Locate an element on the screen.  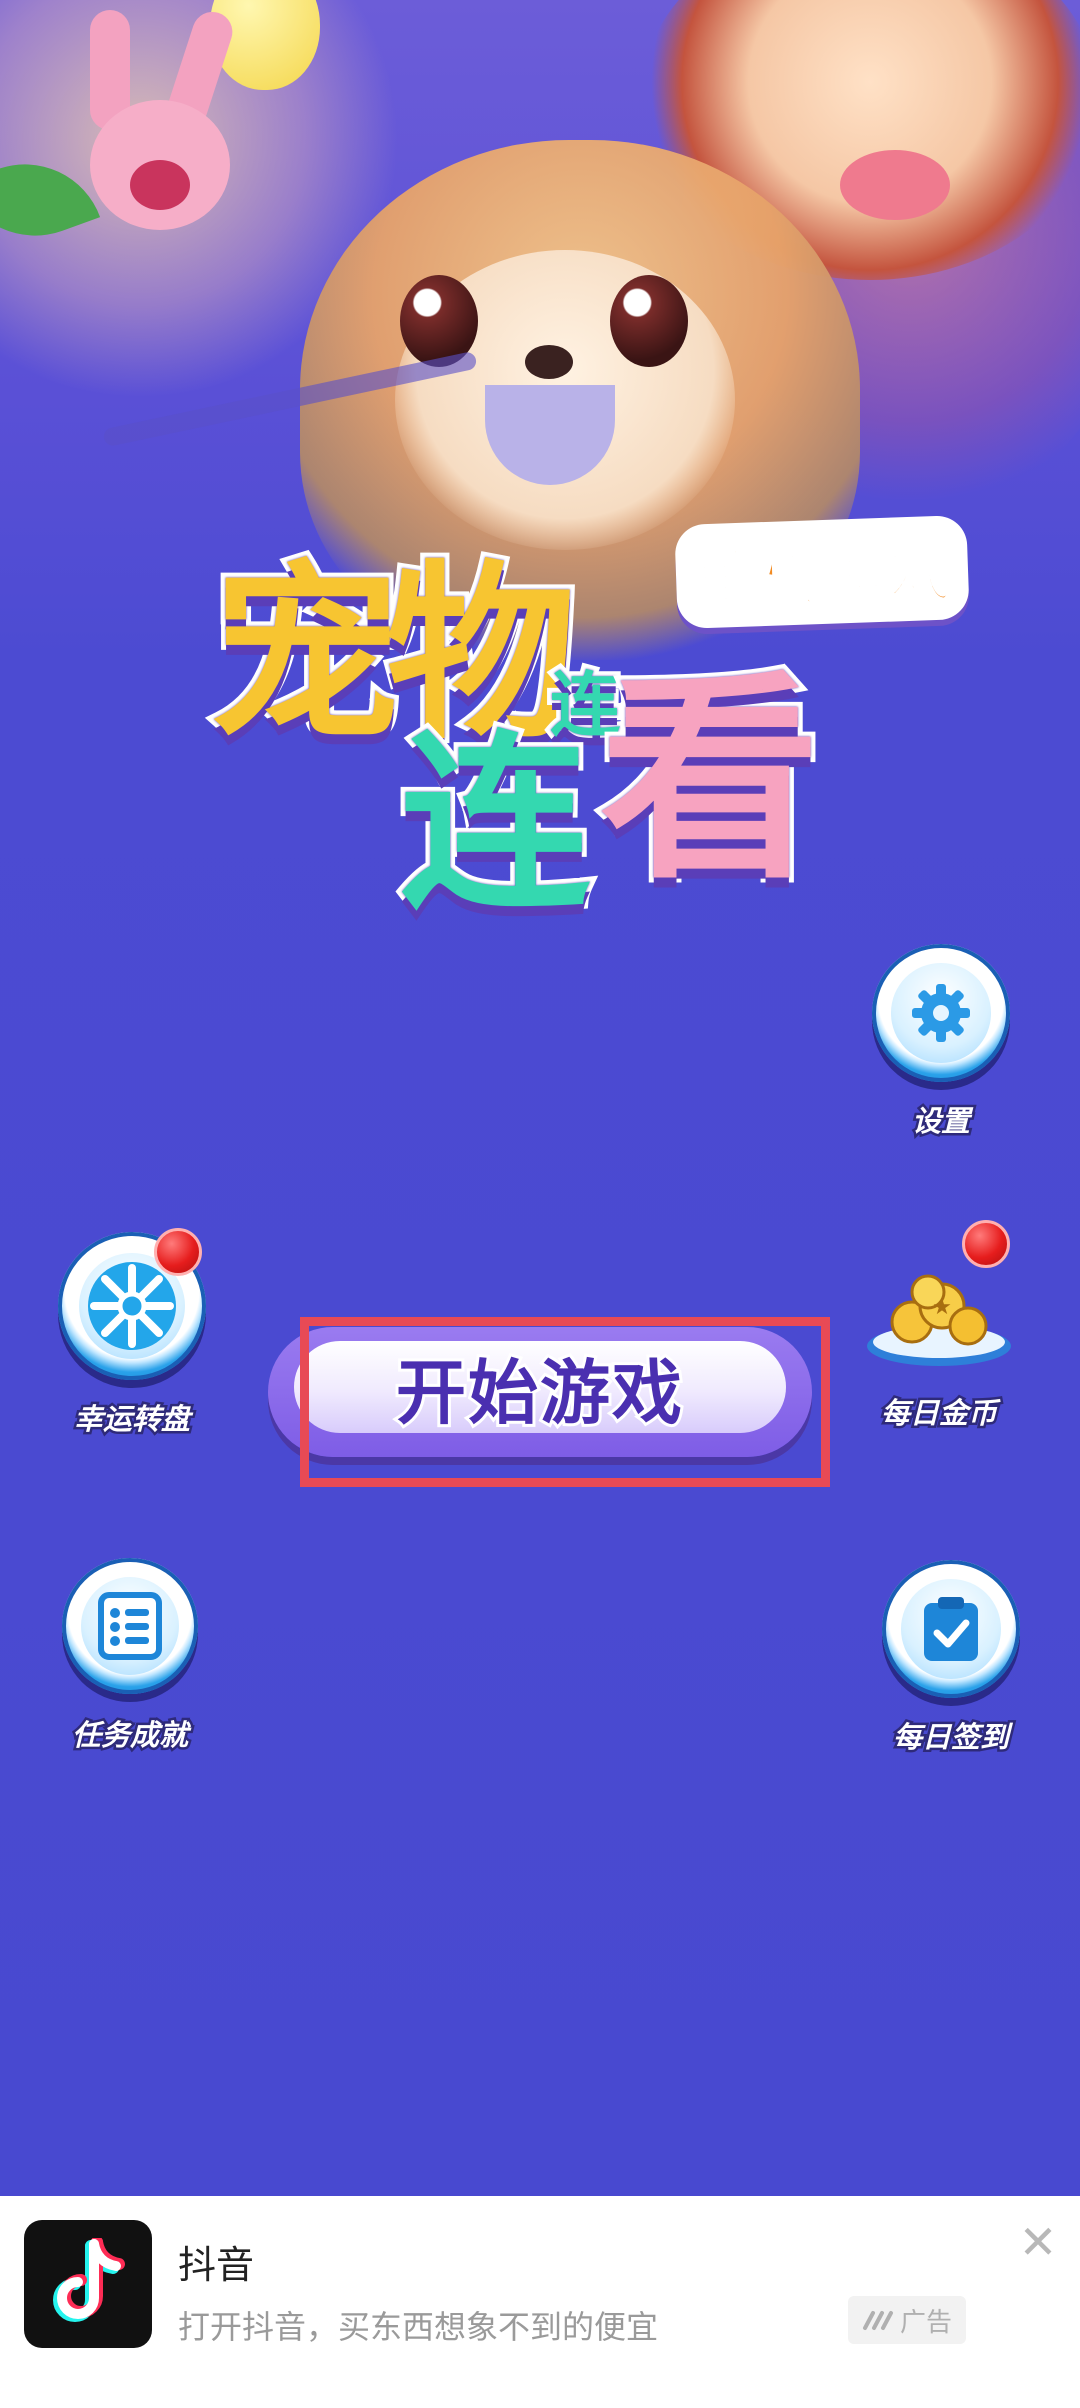
tasks-label: 任务成就 is located at coordinates (129, 1735).